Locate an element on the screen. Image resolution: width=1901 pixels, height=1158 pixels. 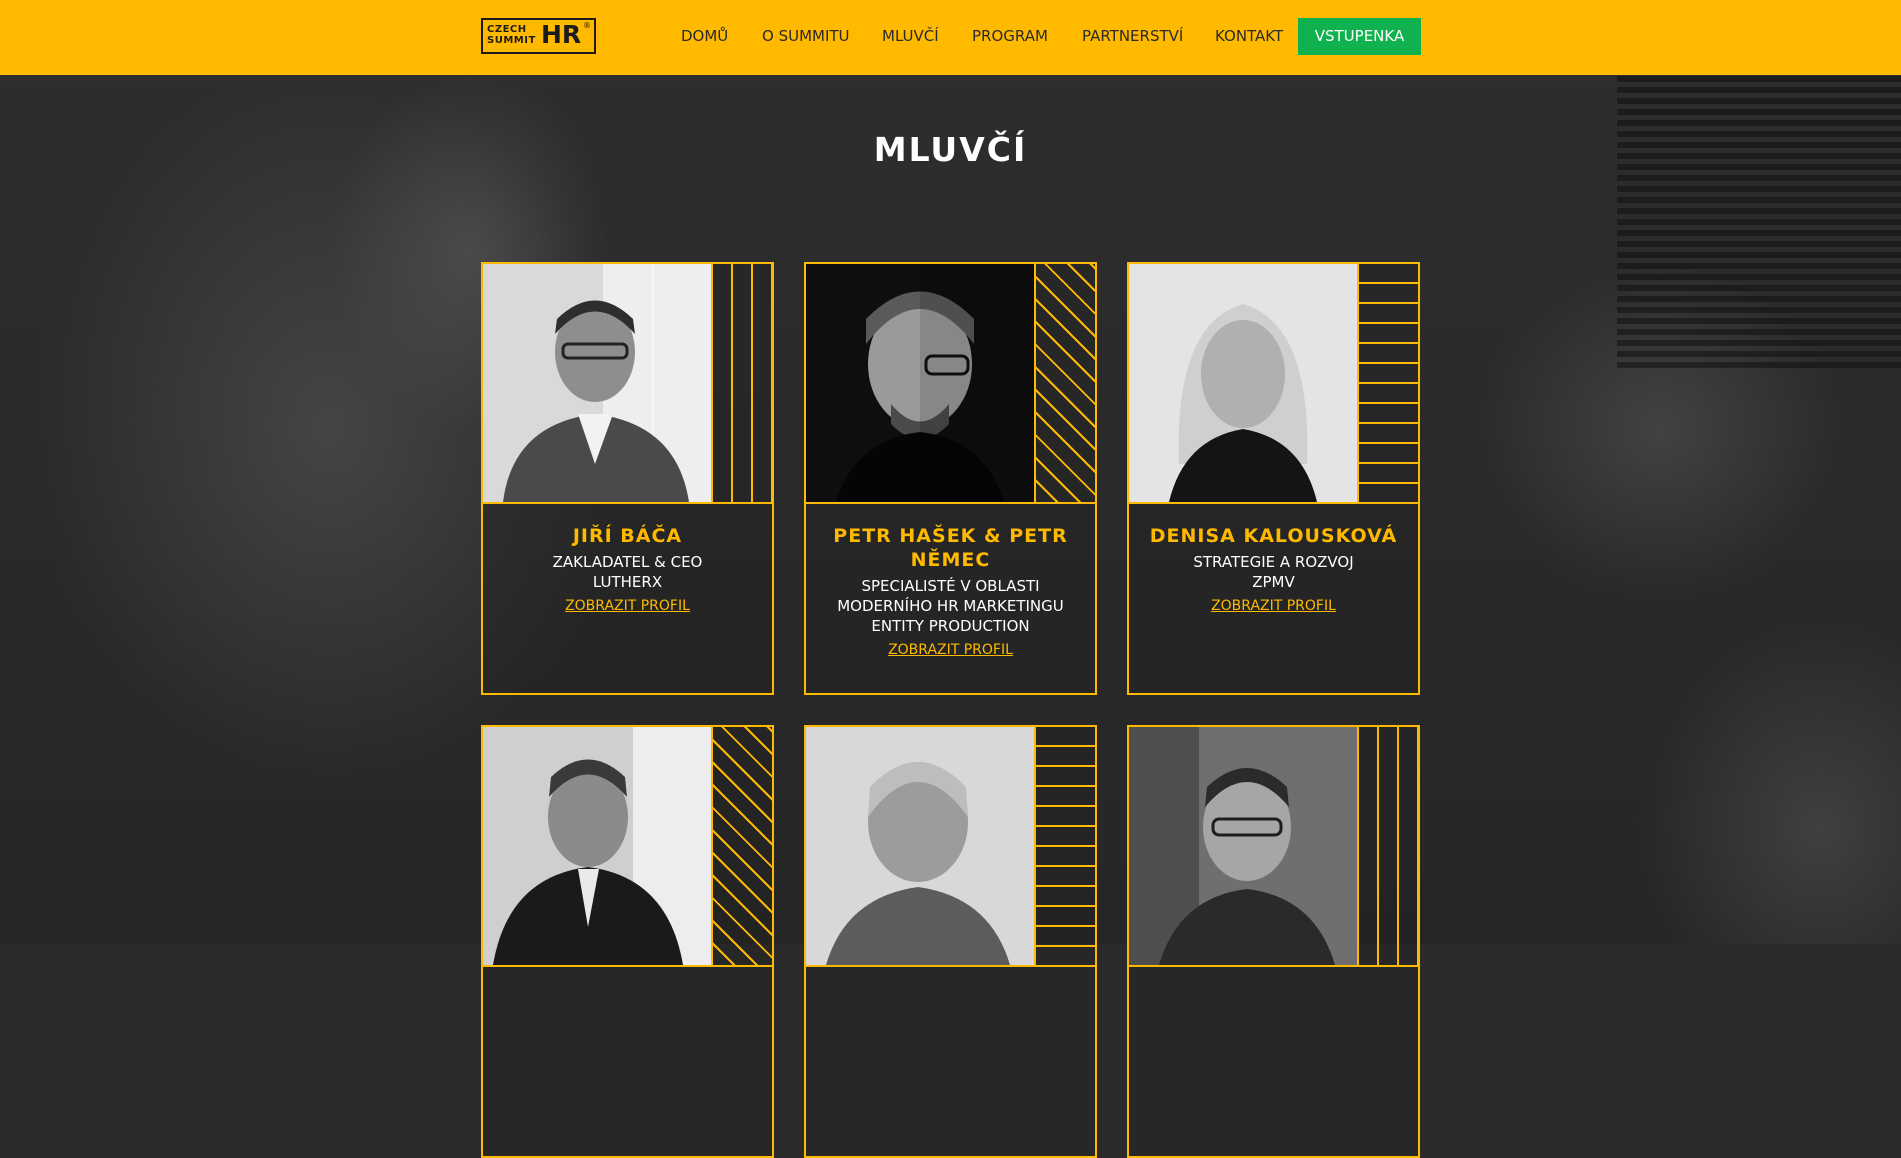
speaker-roles: STRATEGIE A ROZVOJ ZPMV ZOBRAZIT PROFIL is located at coordinates (1273, 584).